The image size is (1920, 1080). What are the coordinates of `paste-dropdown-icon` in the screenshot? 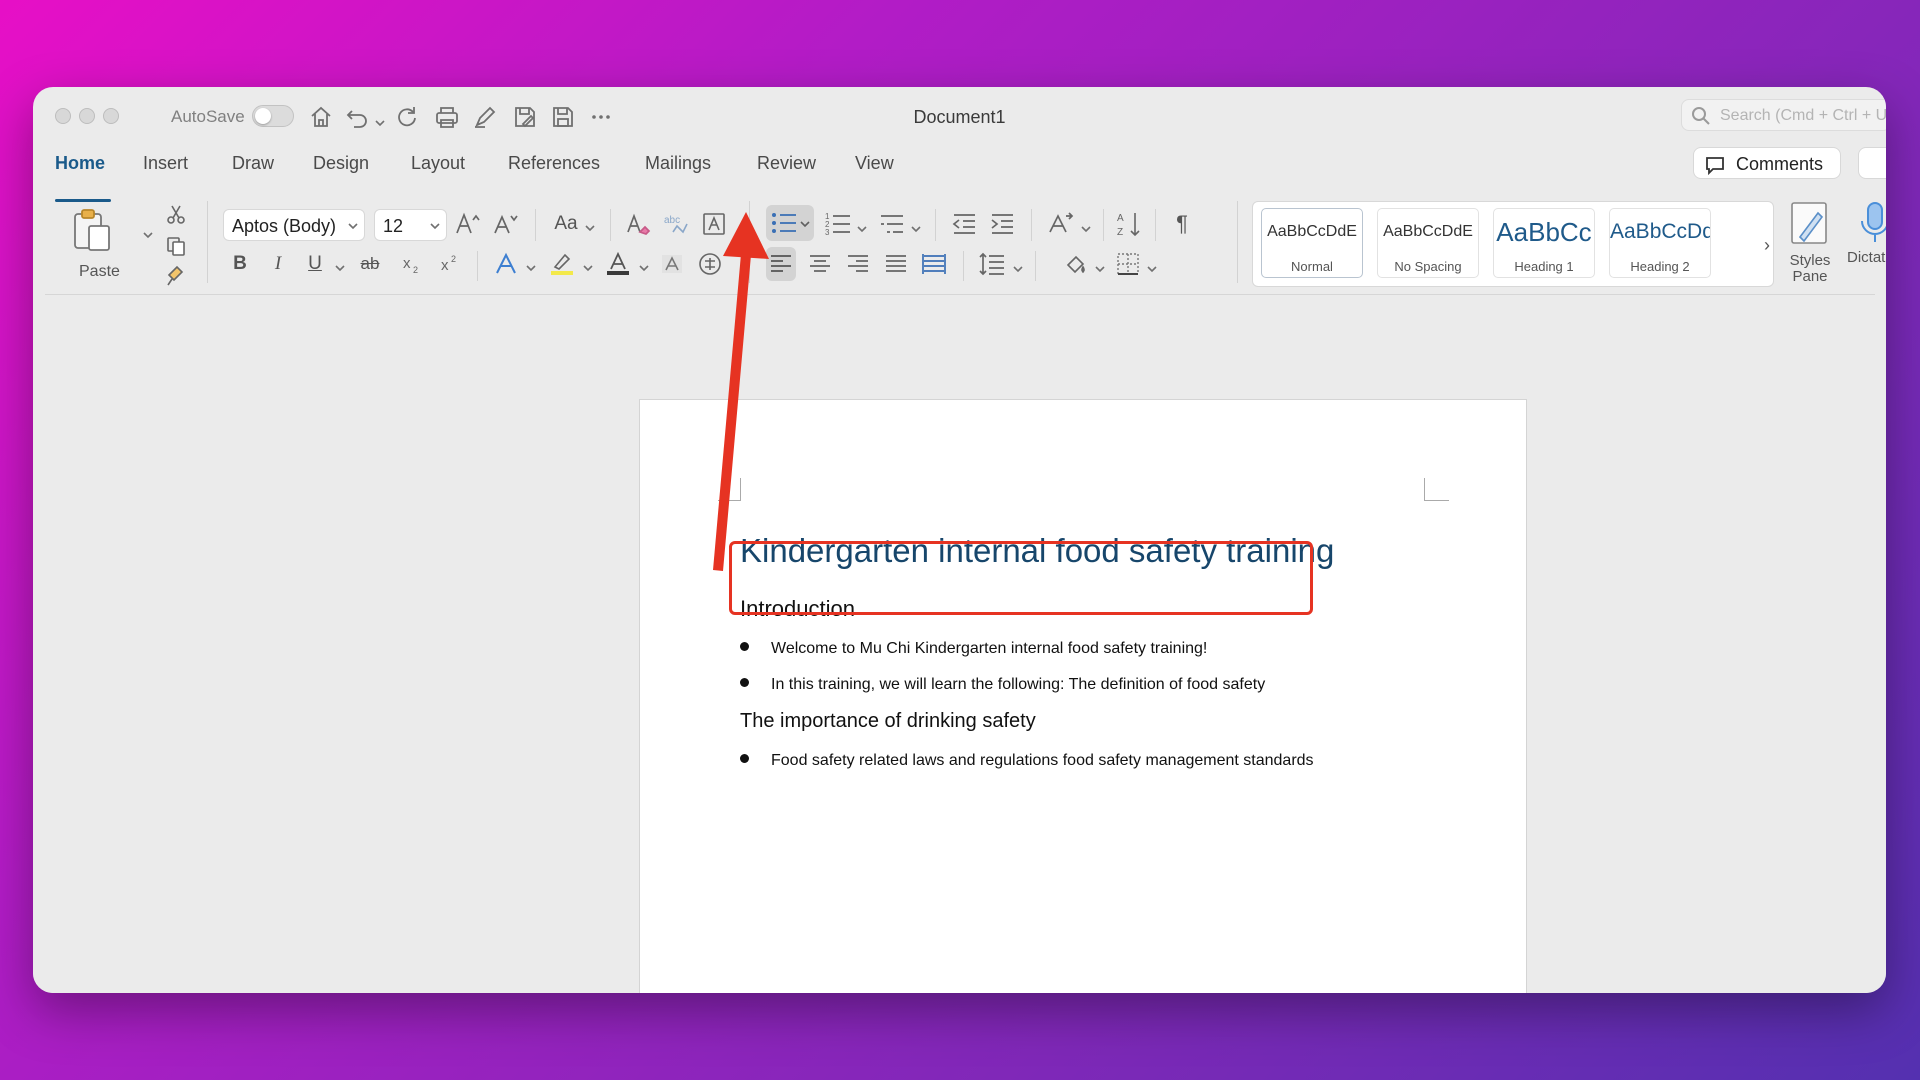 It's located at (148, 233).